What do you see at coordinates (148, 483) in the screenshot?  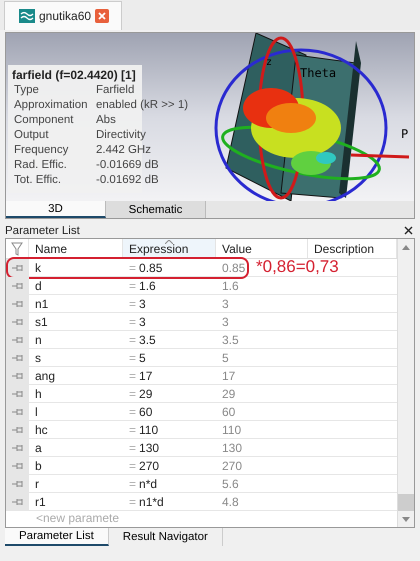 I see `parameter-expression: n*d` at bounding box center [148, 483].